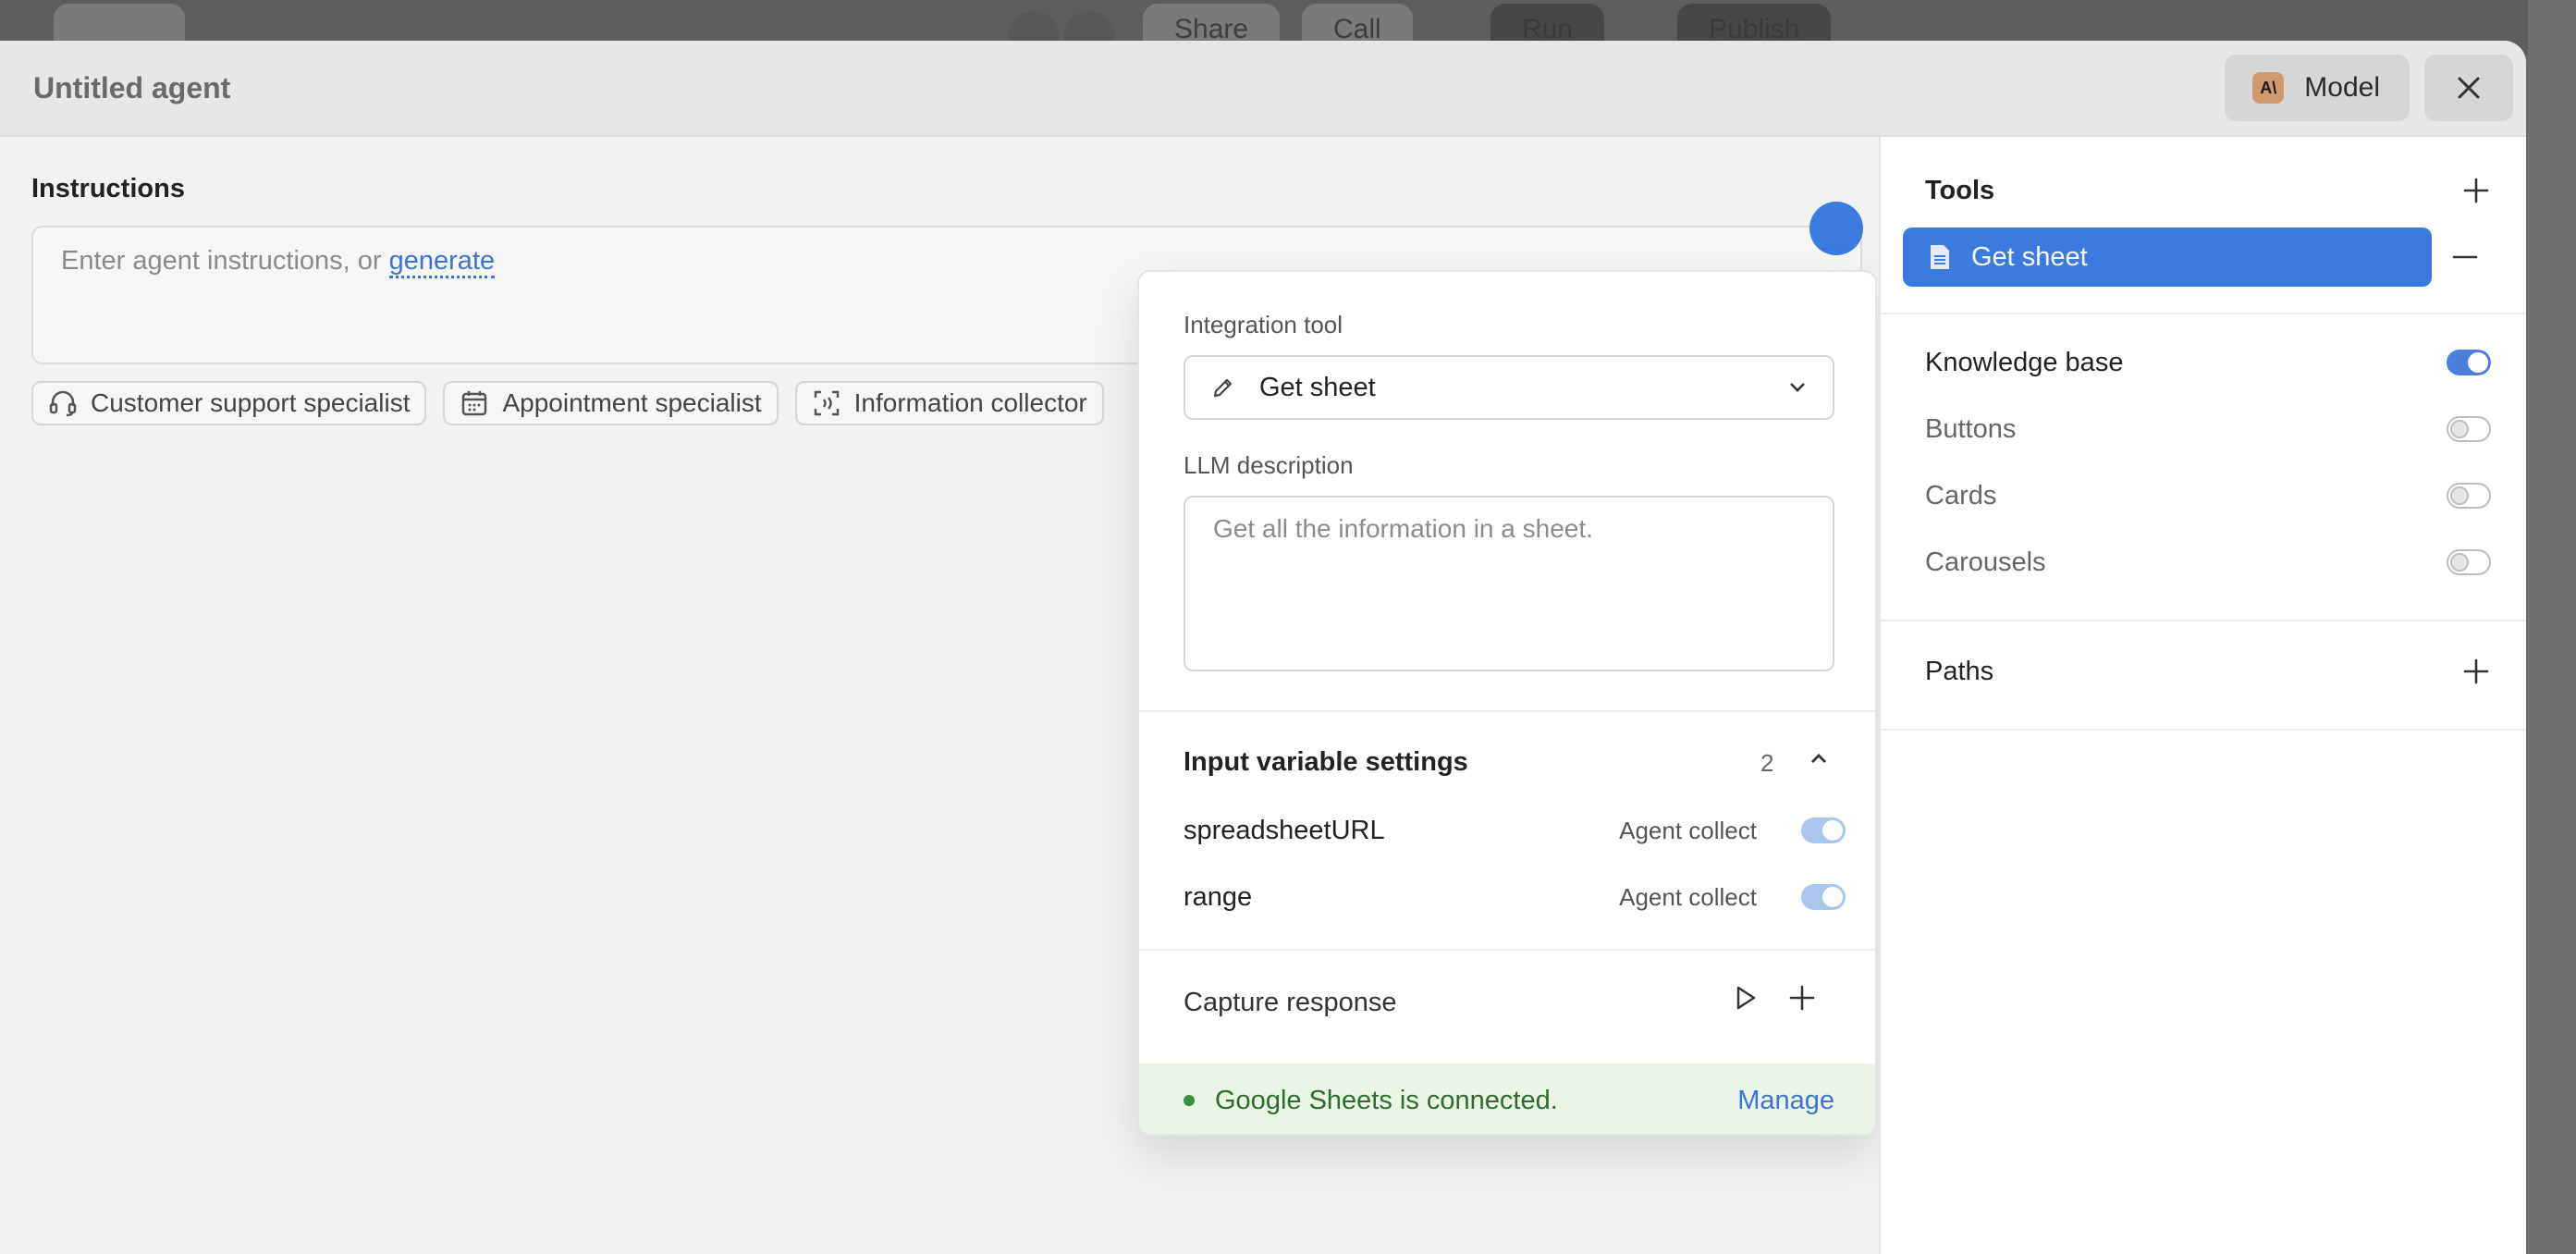  Describe the element at coordinates (1836, 229) in the screenshot. I see `ai-assist-icon` at that location.